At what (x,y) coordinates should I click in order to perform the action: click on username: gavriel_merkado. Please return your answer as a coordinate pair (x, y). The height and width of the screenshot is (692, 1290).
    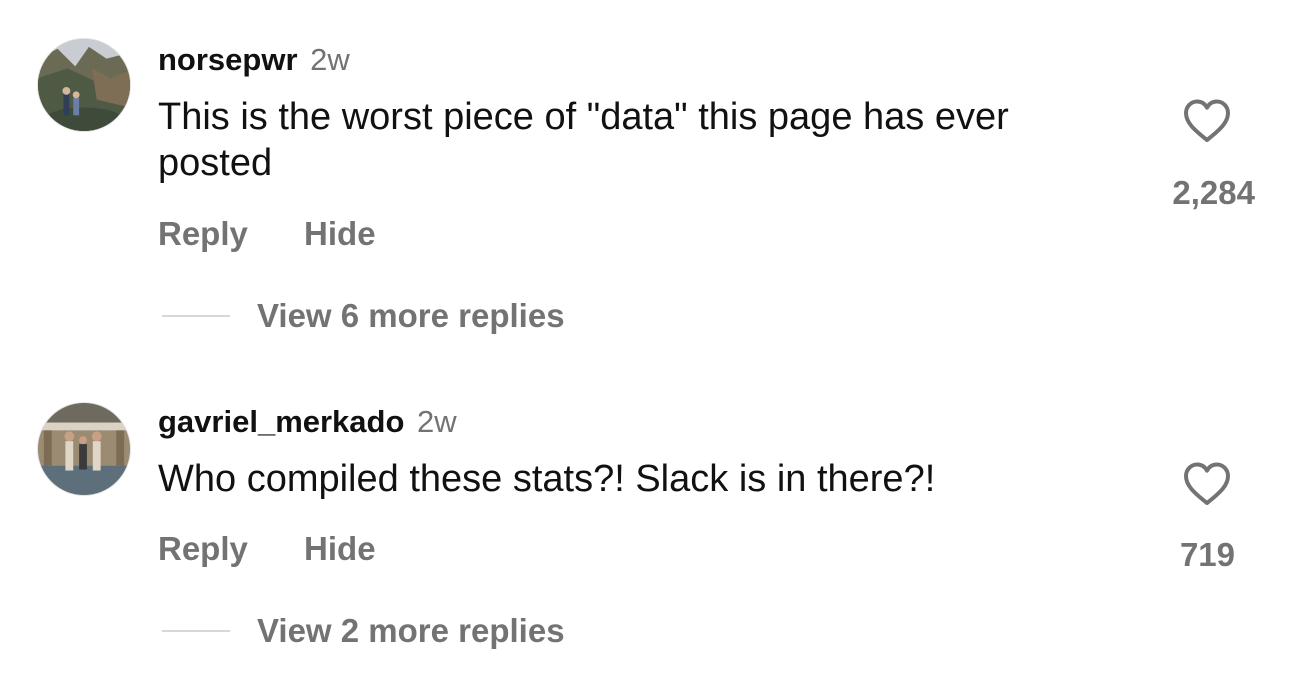
    Looking at the image, I should click on (281, 421).